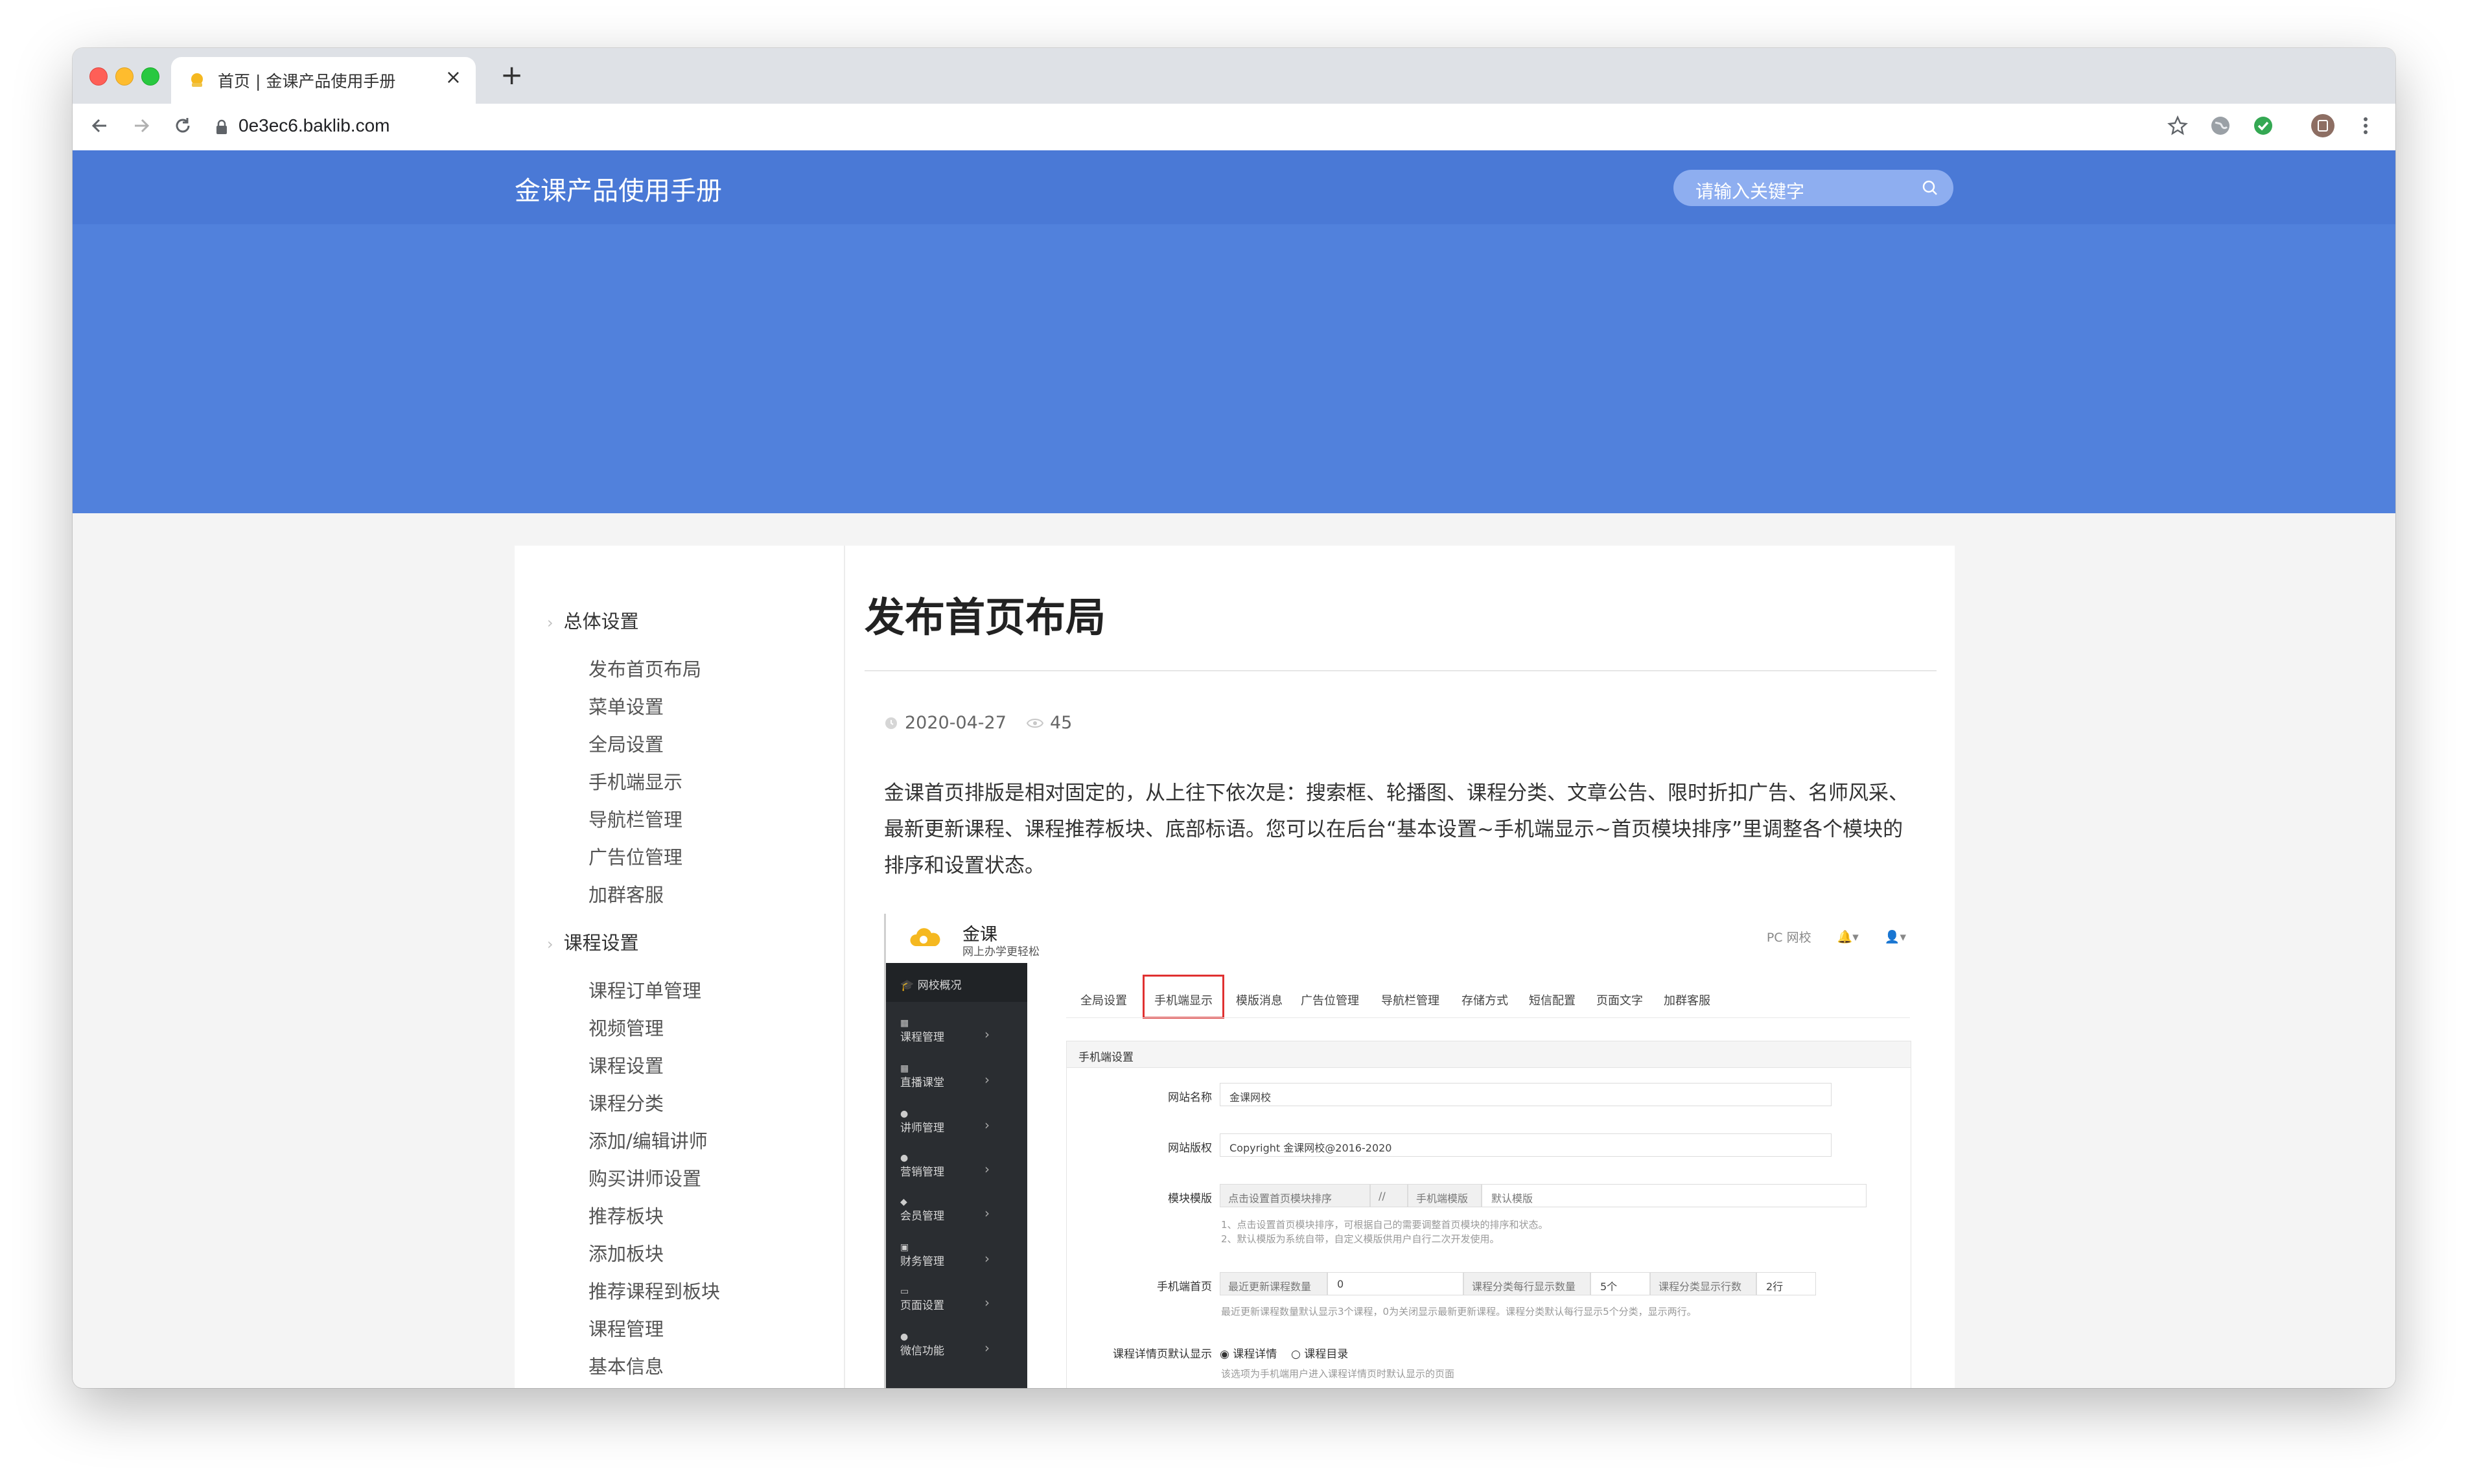 The height and width of the screenshot is (1484, 2468). What do you see at coordinates (1221, 127) in the screenshot?
I see `address-bar: 0e3ec6.baklib.com` at bounding box center [1221, 127].